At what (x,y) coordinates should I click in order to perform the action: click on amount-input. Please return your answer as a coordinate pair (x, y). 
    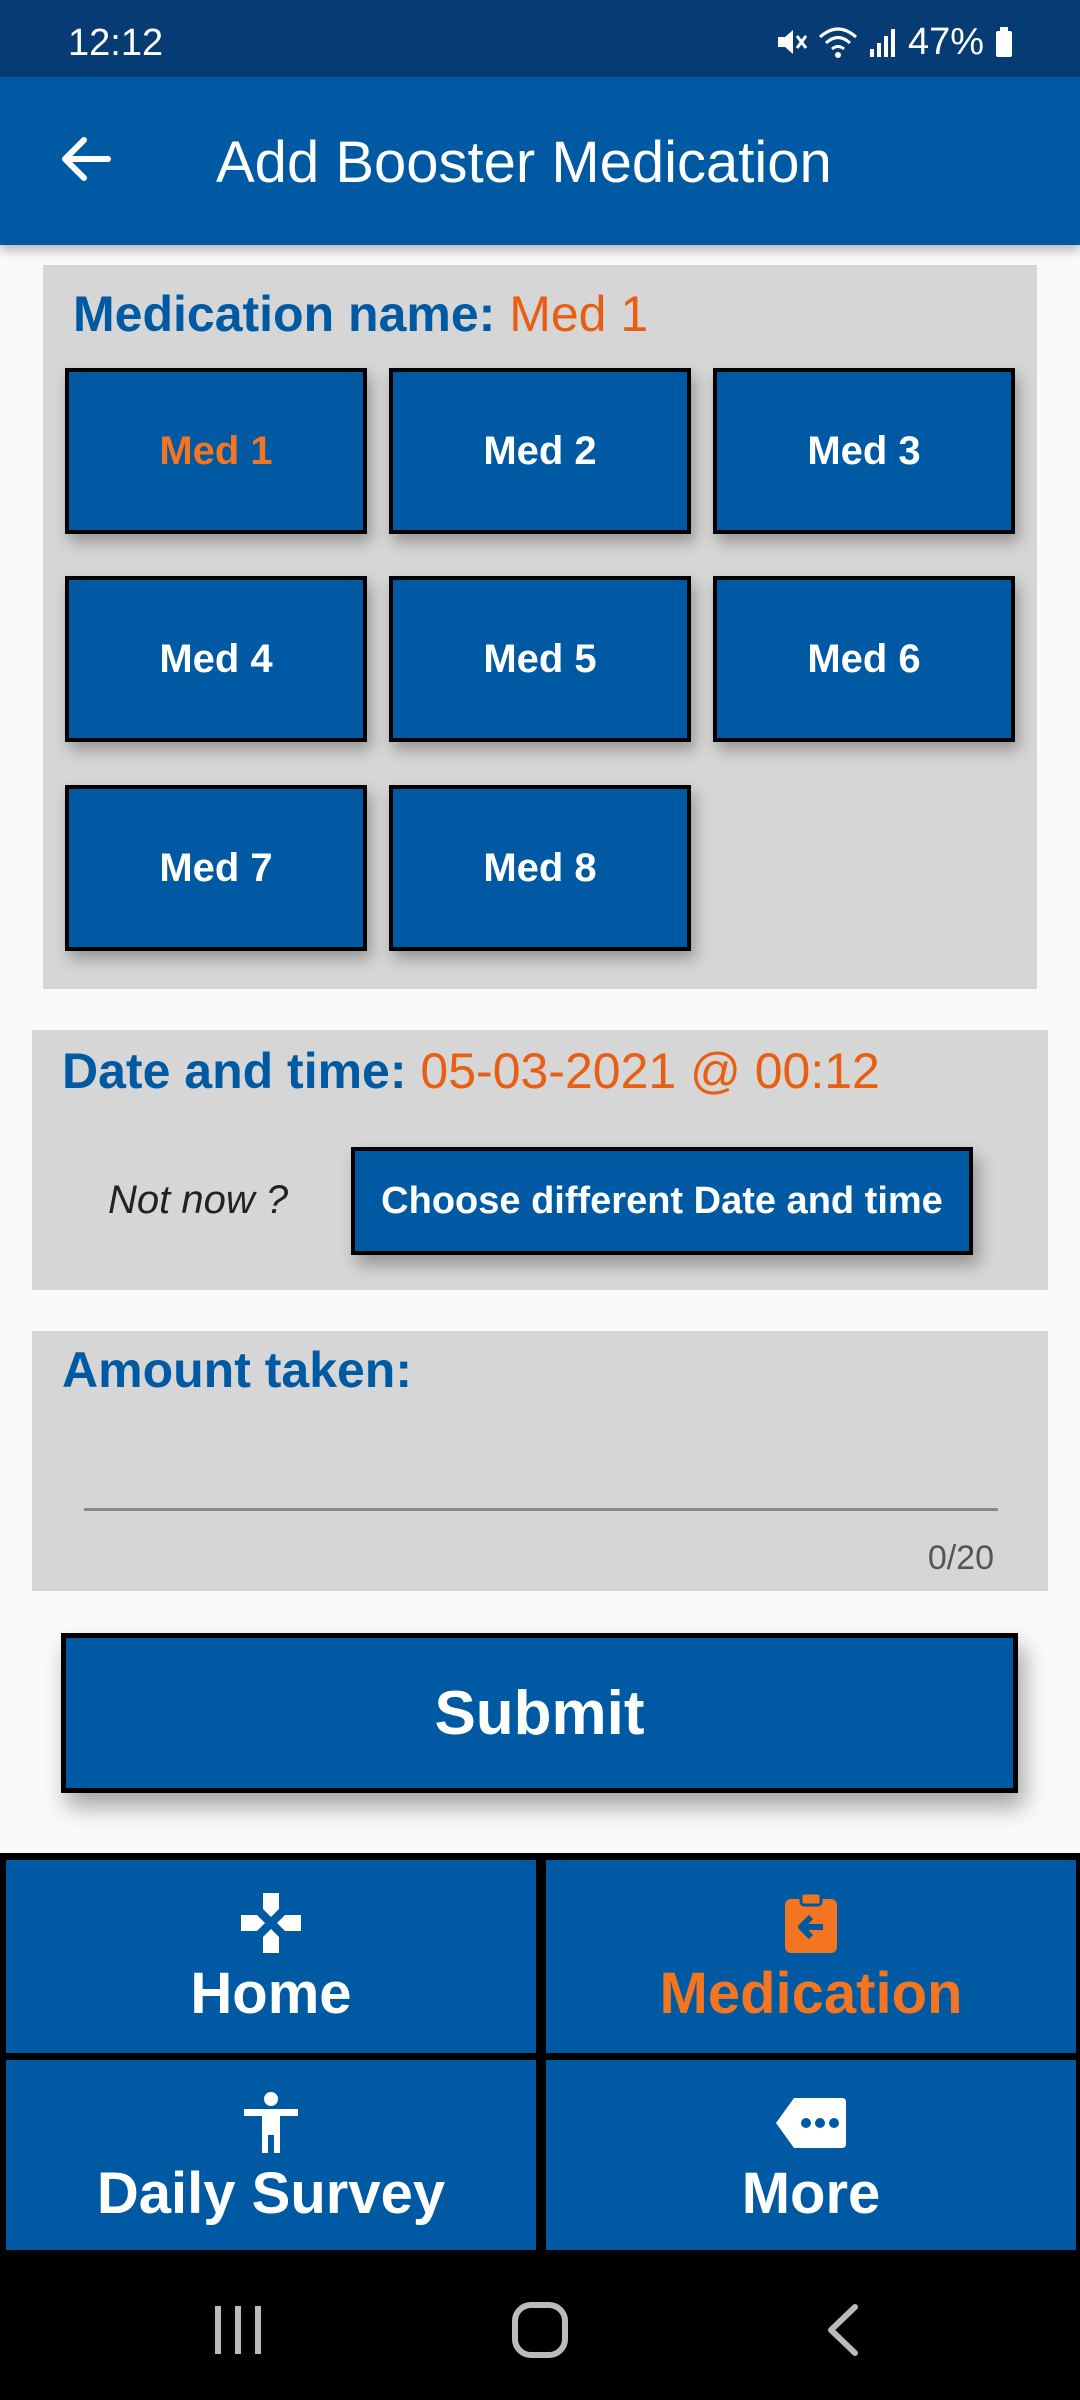
    Looking at the image, I should click on (541, 1471).